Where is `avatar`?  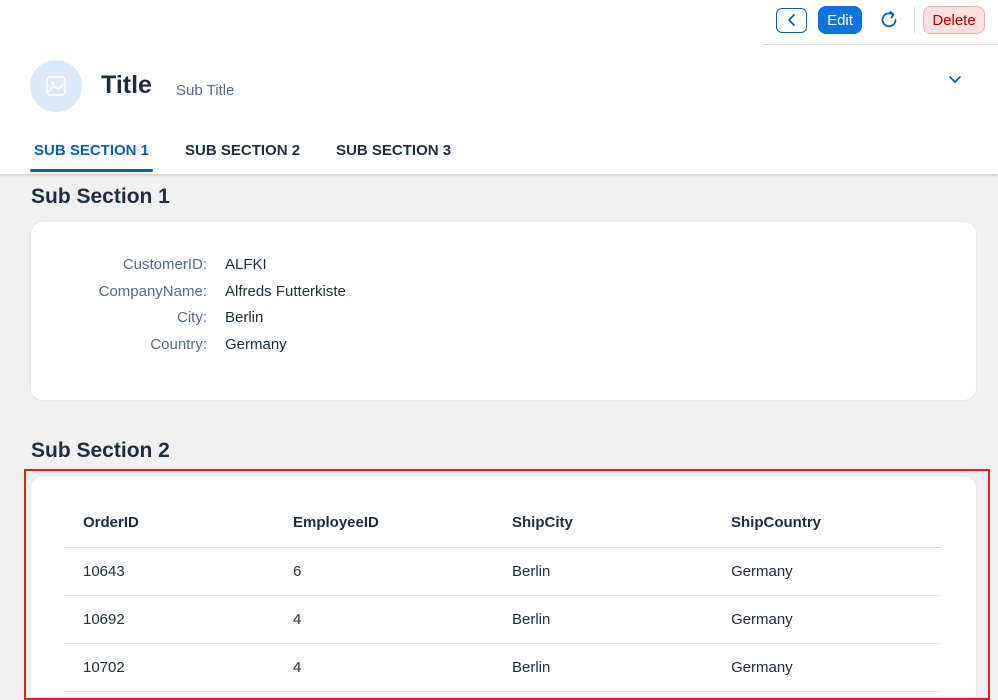 avatar is located at coordinates (56, 86).